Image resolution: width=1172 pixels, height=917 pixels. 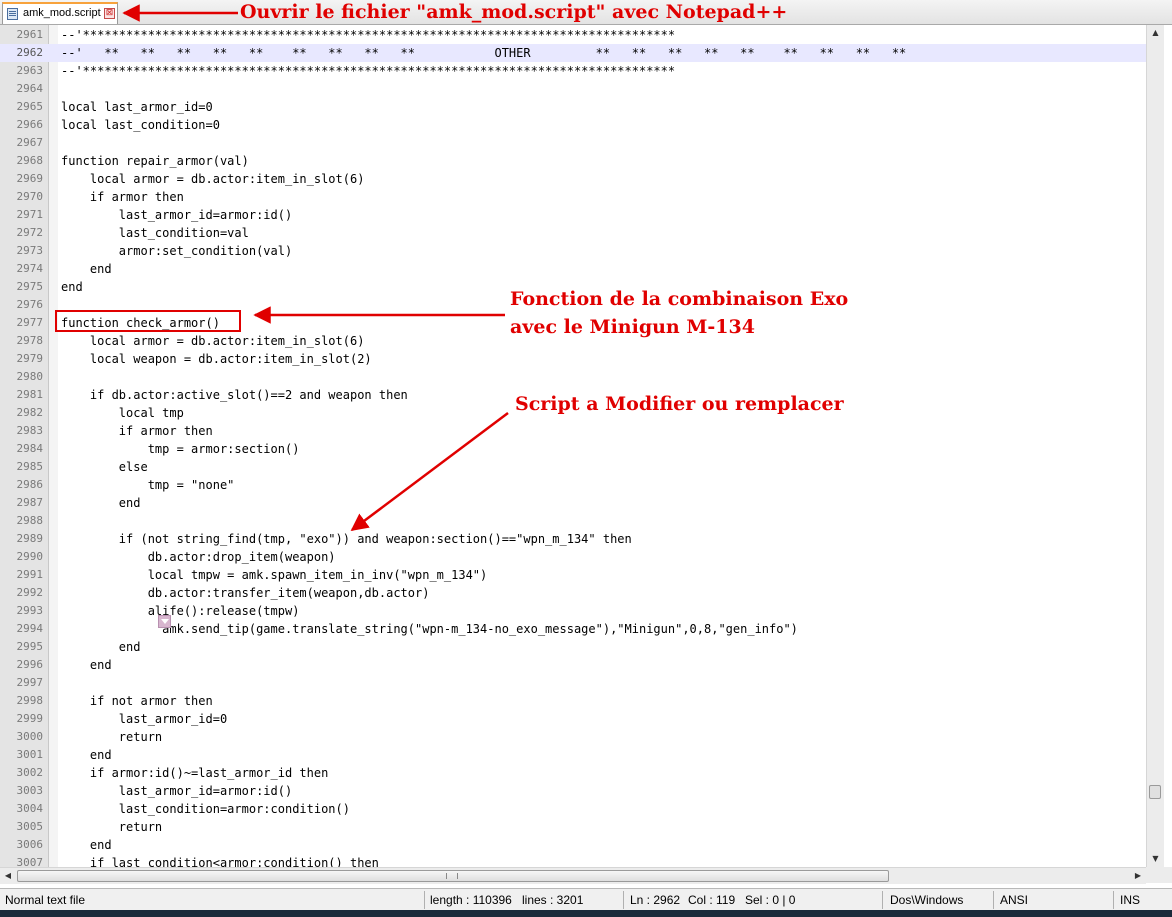 What do you see at coordinates (573, 809) in the screenshot?
I see `code-line: 3004 last_condition=armor:condition()` at bounding box center [573, 809].